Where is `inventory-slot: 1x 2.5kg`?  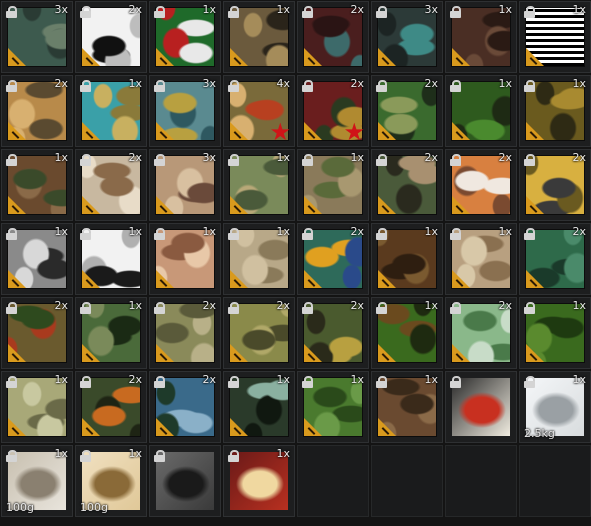
inventory-slot: 1x 2.5kg is located at coordinates (555, 407).